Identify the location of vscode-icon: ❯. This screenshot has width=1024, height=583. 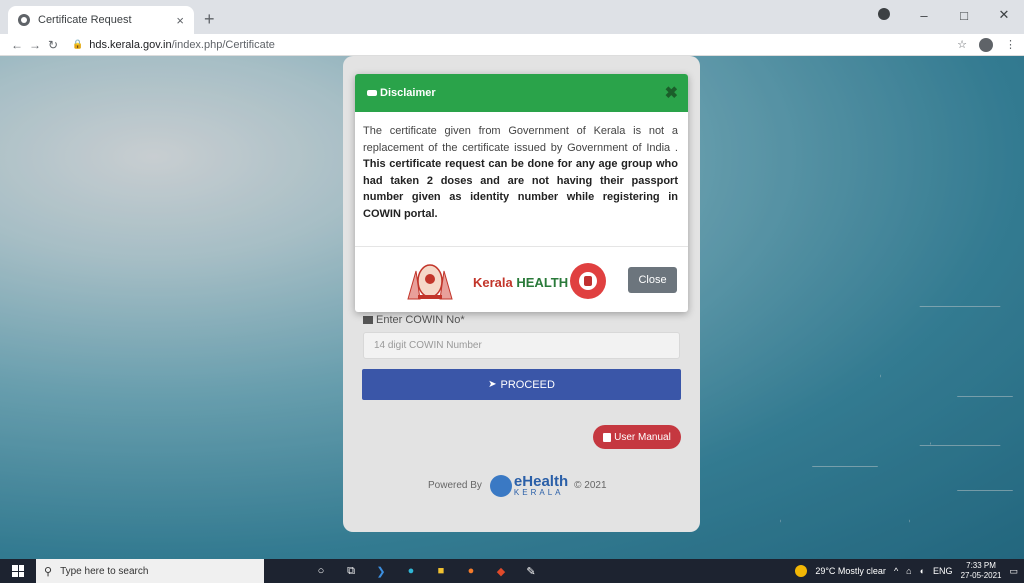
(381, 571).